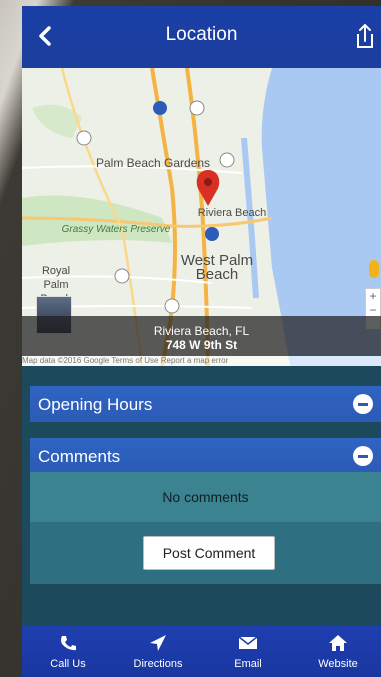  I want to click on nav-directions: Directions, so click(158, 651).